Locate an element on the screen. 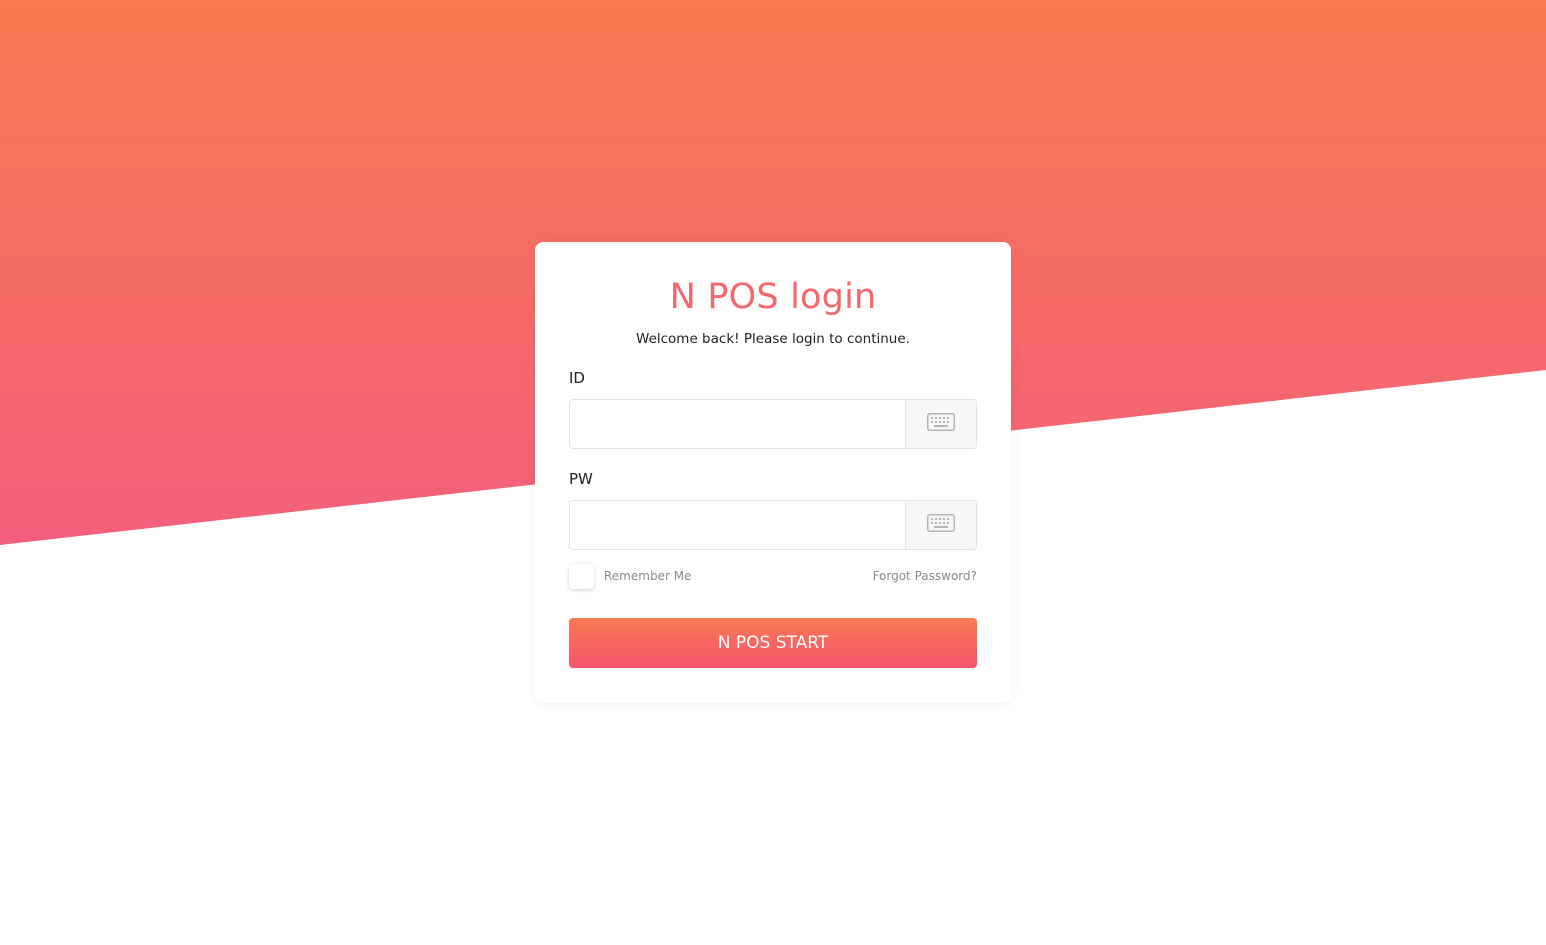 The image size is (1546, 945). id-label: ID is located at coordinates (577, 378).